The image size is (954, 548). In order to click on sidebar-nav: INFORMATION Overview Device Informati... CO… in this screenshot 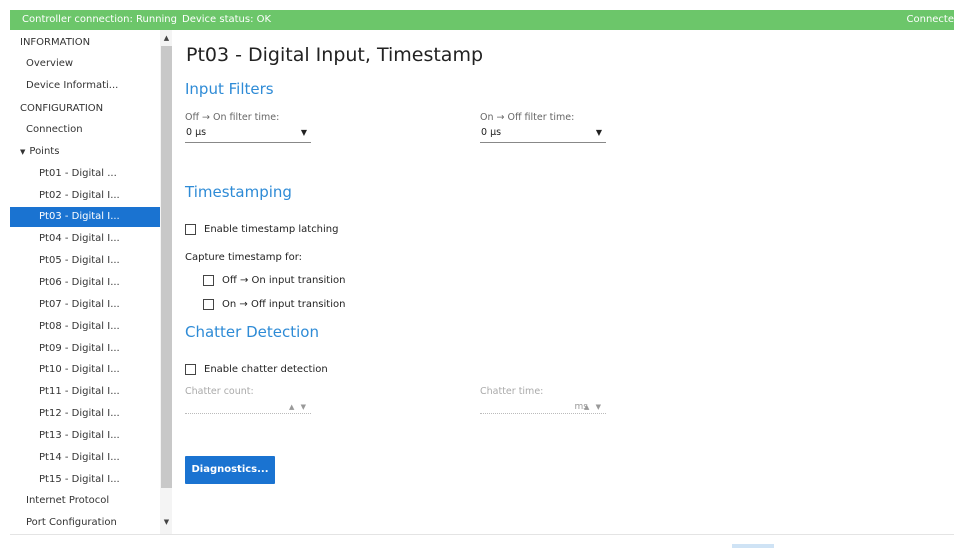, I will do `click(85, 282)`.